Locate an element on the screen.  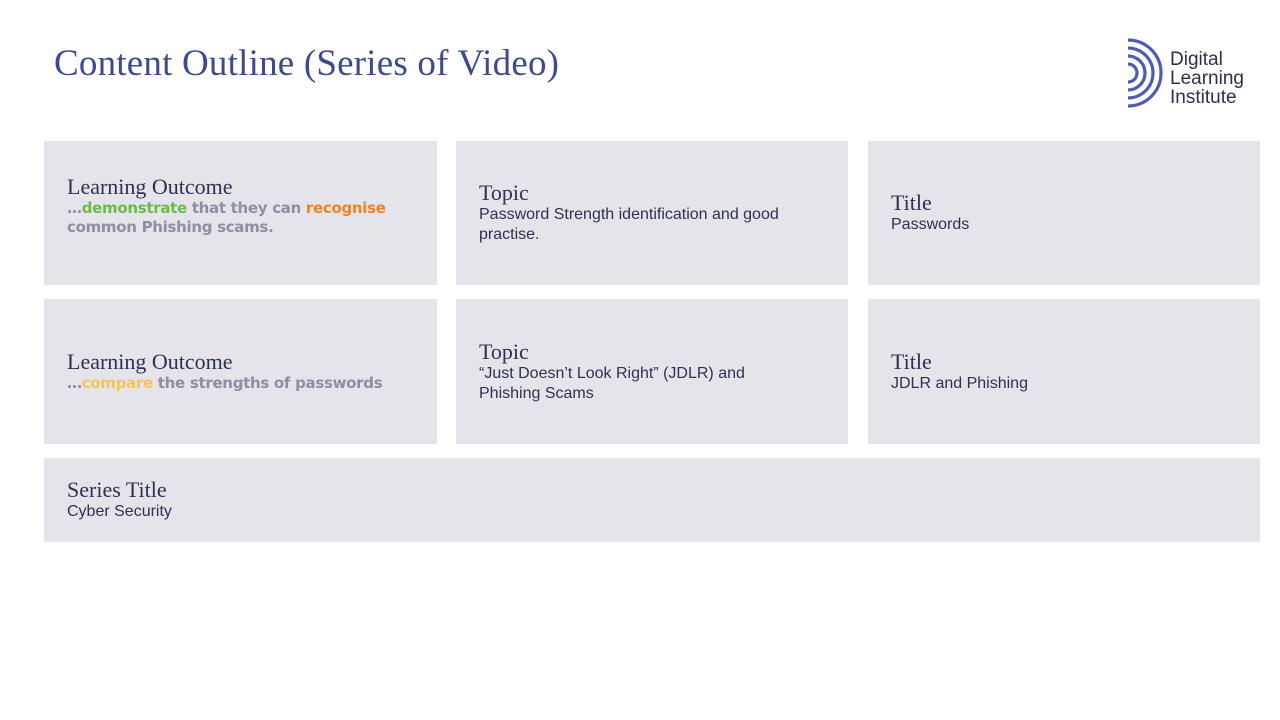
outcome-highlight-demonstrate: demonstrate is located at coordinates (134, 208).